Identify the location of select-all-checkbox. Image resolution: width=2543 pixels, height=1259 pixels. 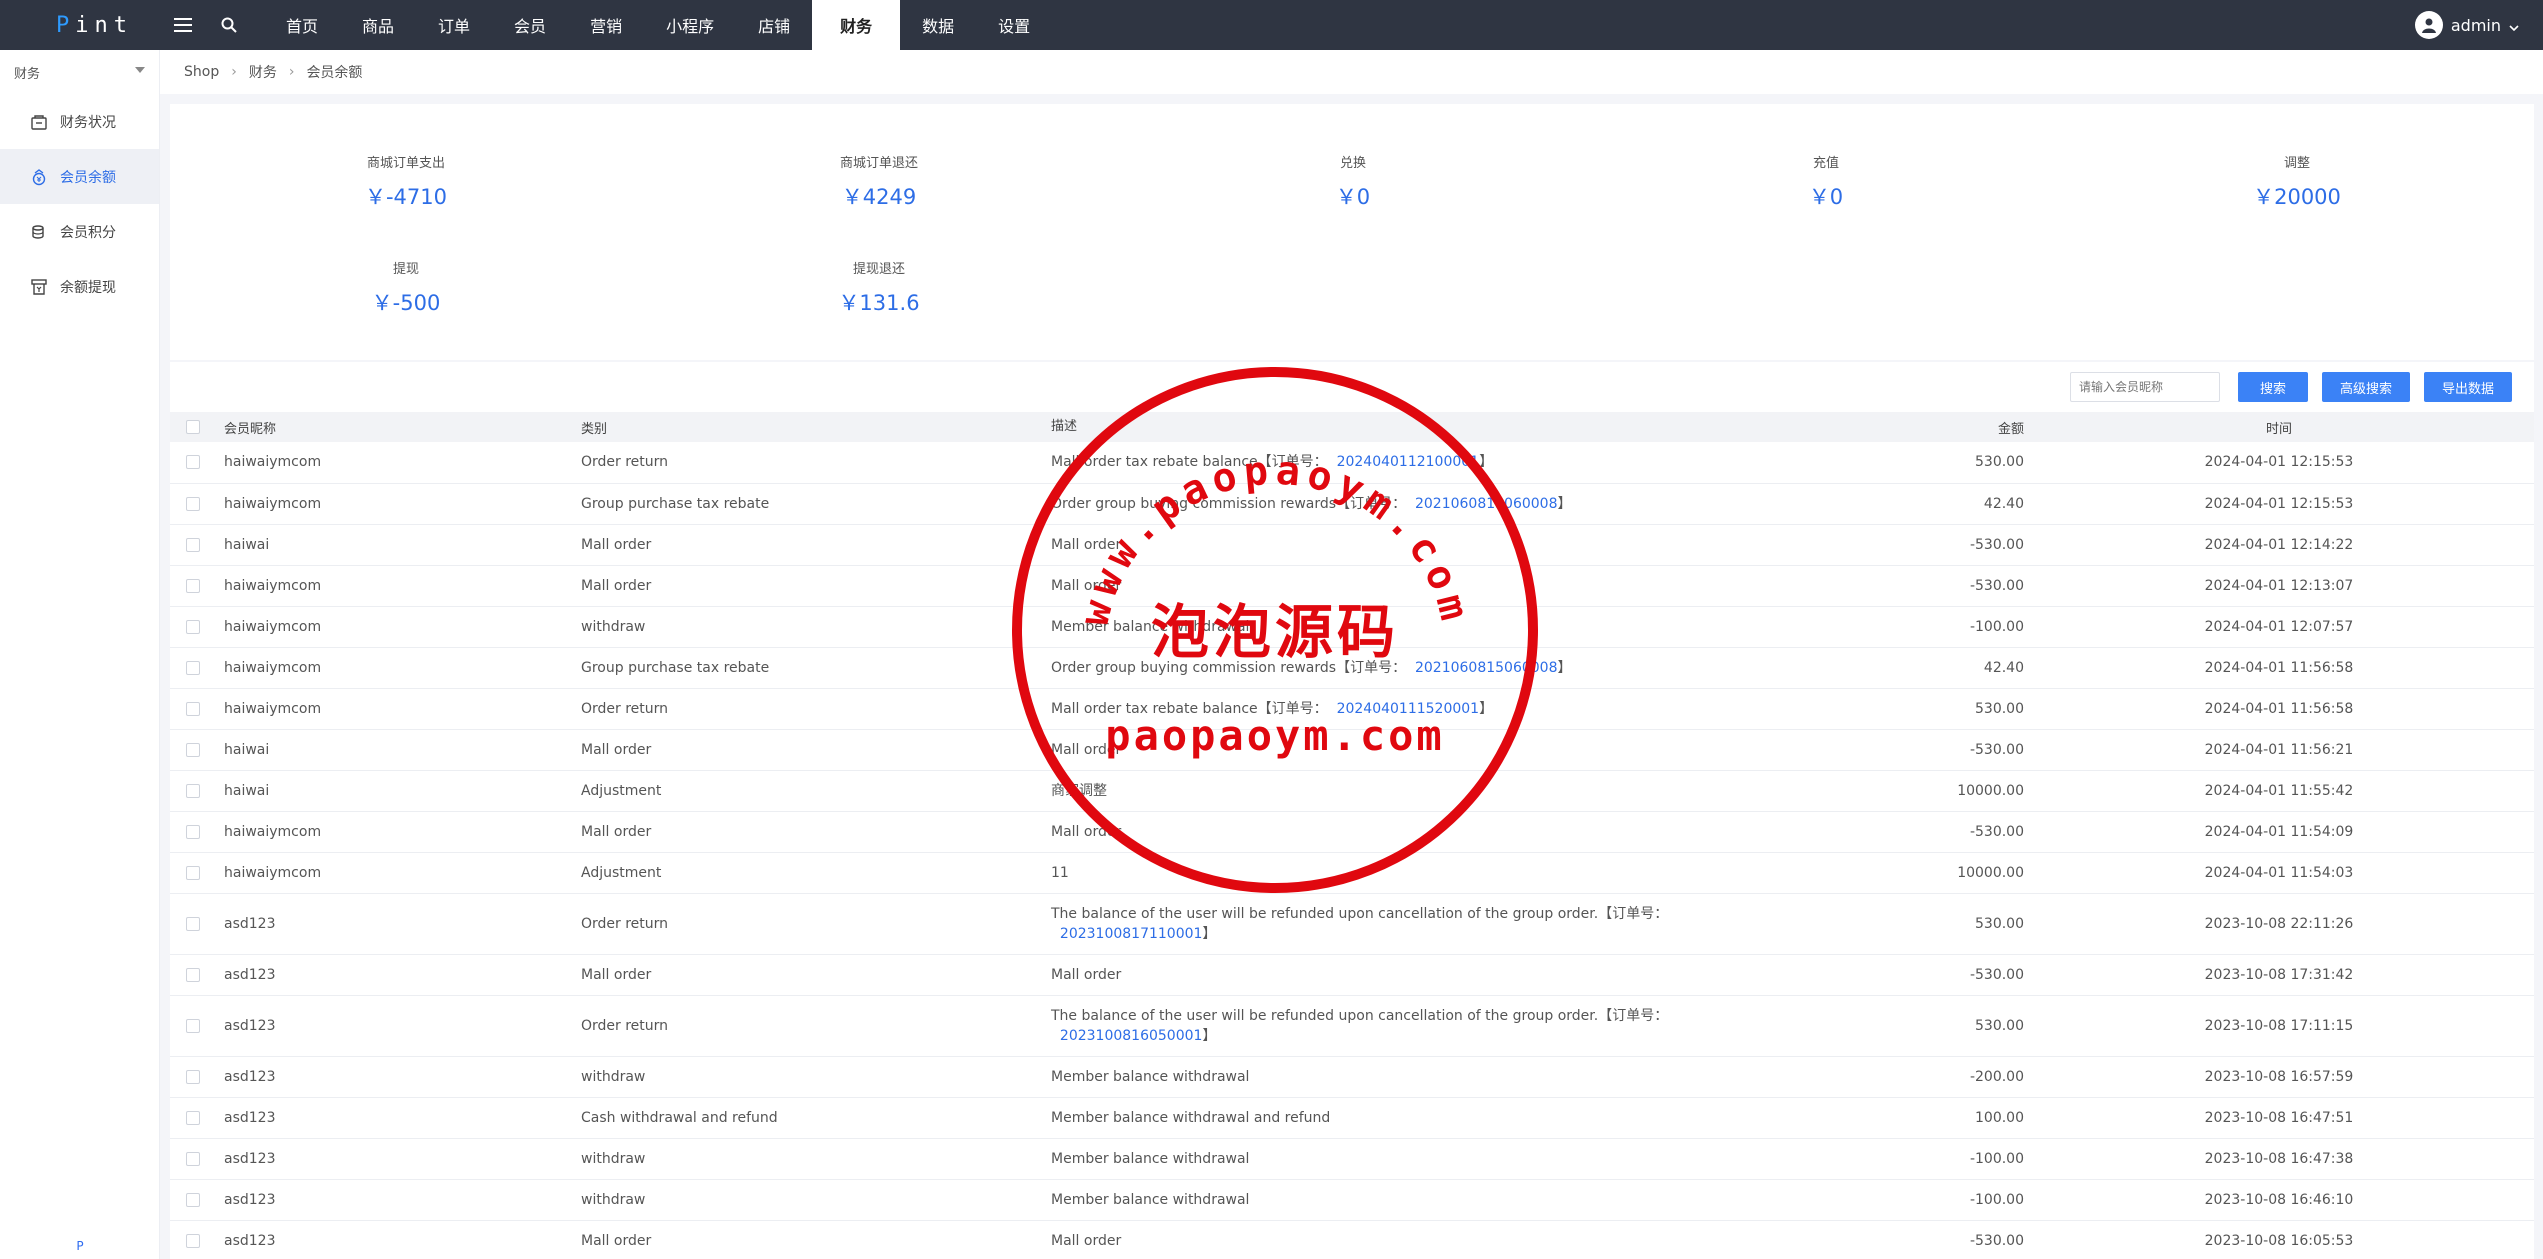
(193, 427).